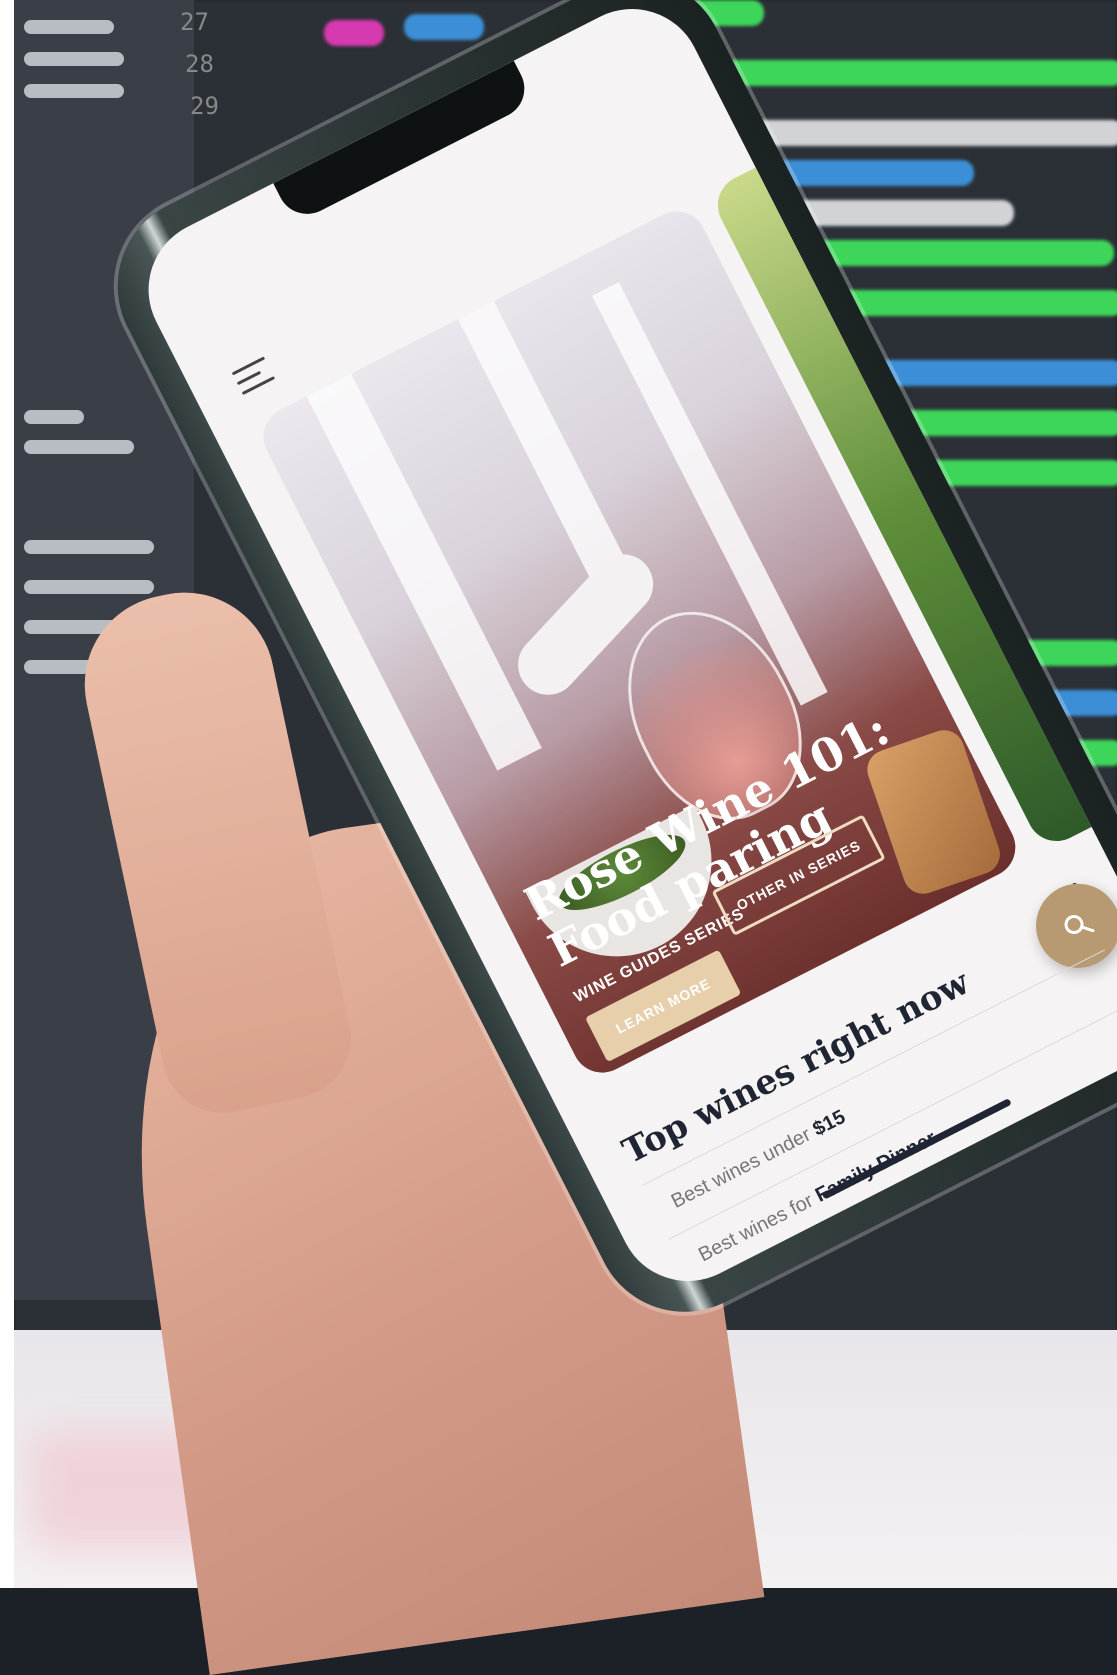 This screenshot has height=1675, width=1117. Describe the element at coordinates (7, 794) in the screenshot. I see `image-border` at that location.